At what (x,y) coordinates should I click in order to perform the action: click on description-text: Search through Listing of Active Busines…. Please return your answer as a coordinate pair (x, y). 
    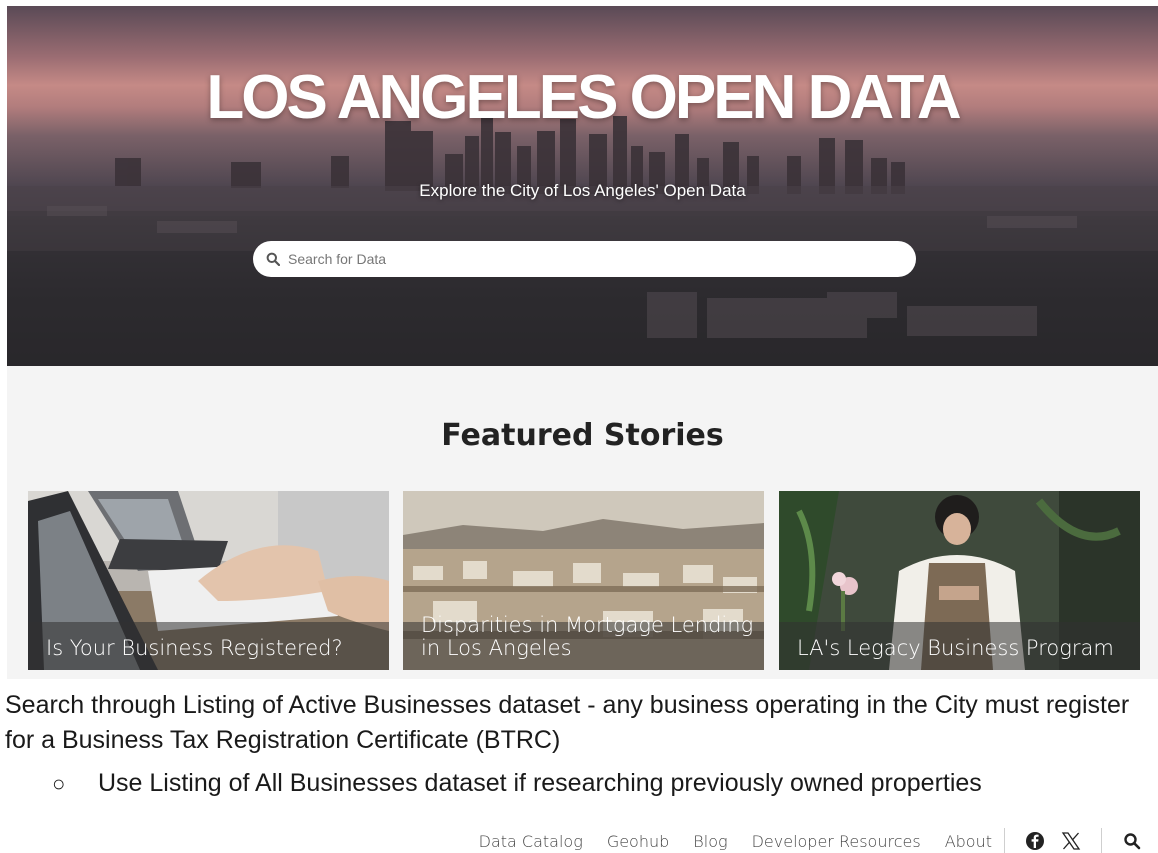
    Looking at the image, I should click on (567, 722).